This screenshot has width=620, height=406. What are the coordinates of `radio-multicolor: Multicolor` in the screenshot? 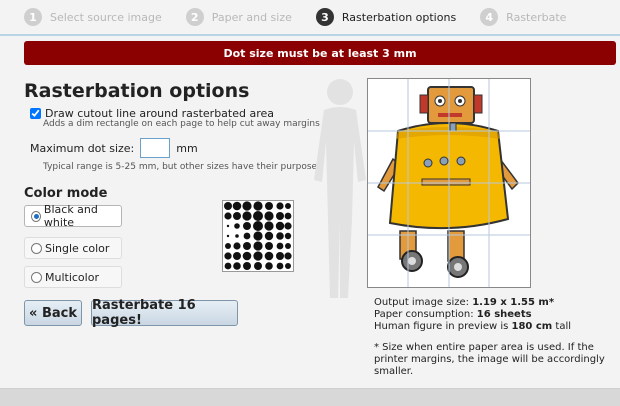 It's located at (73, 277).